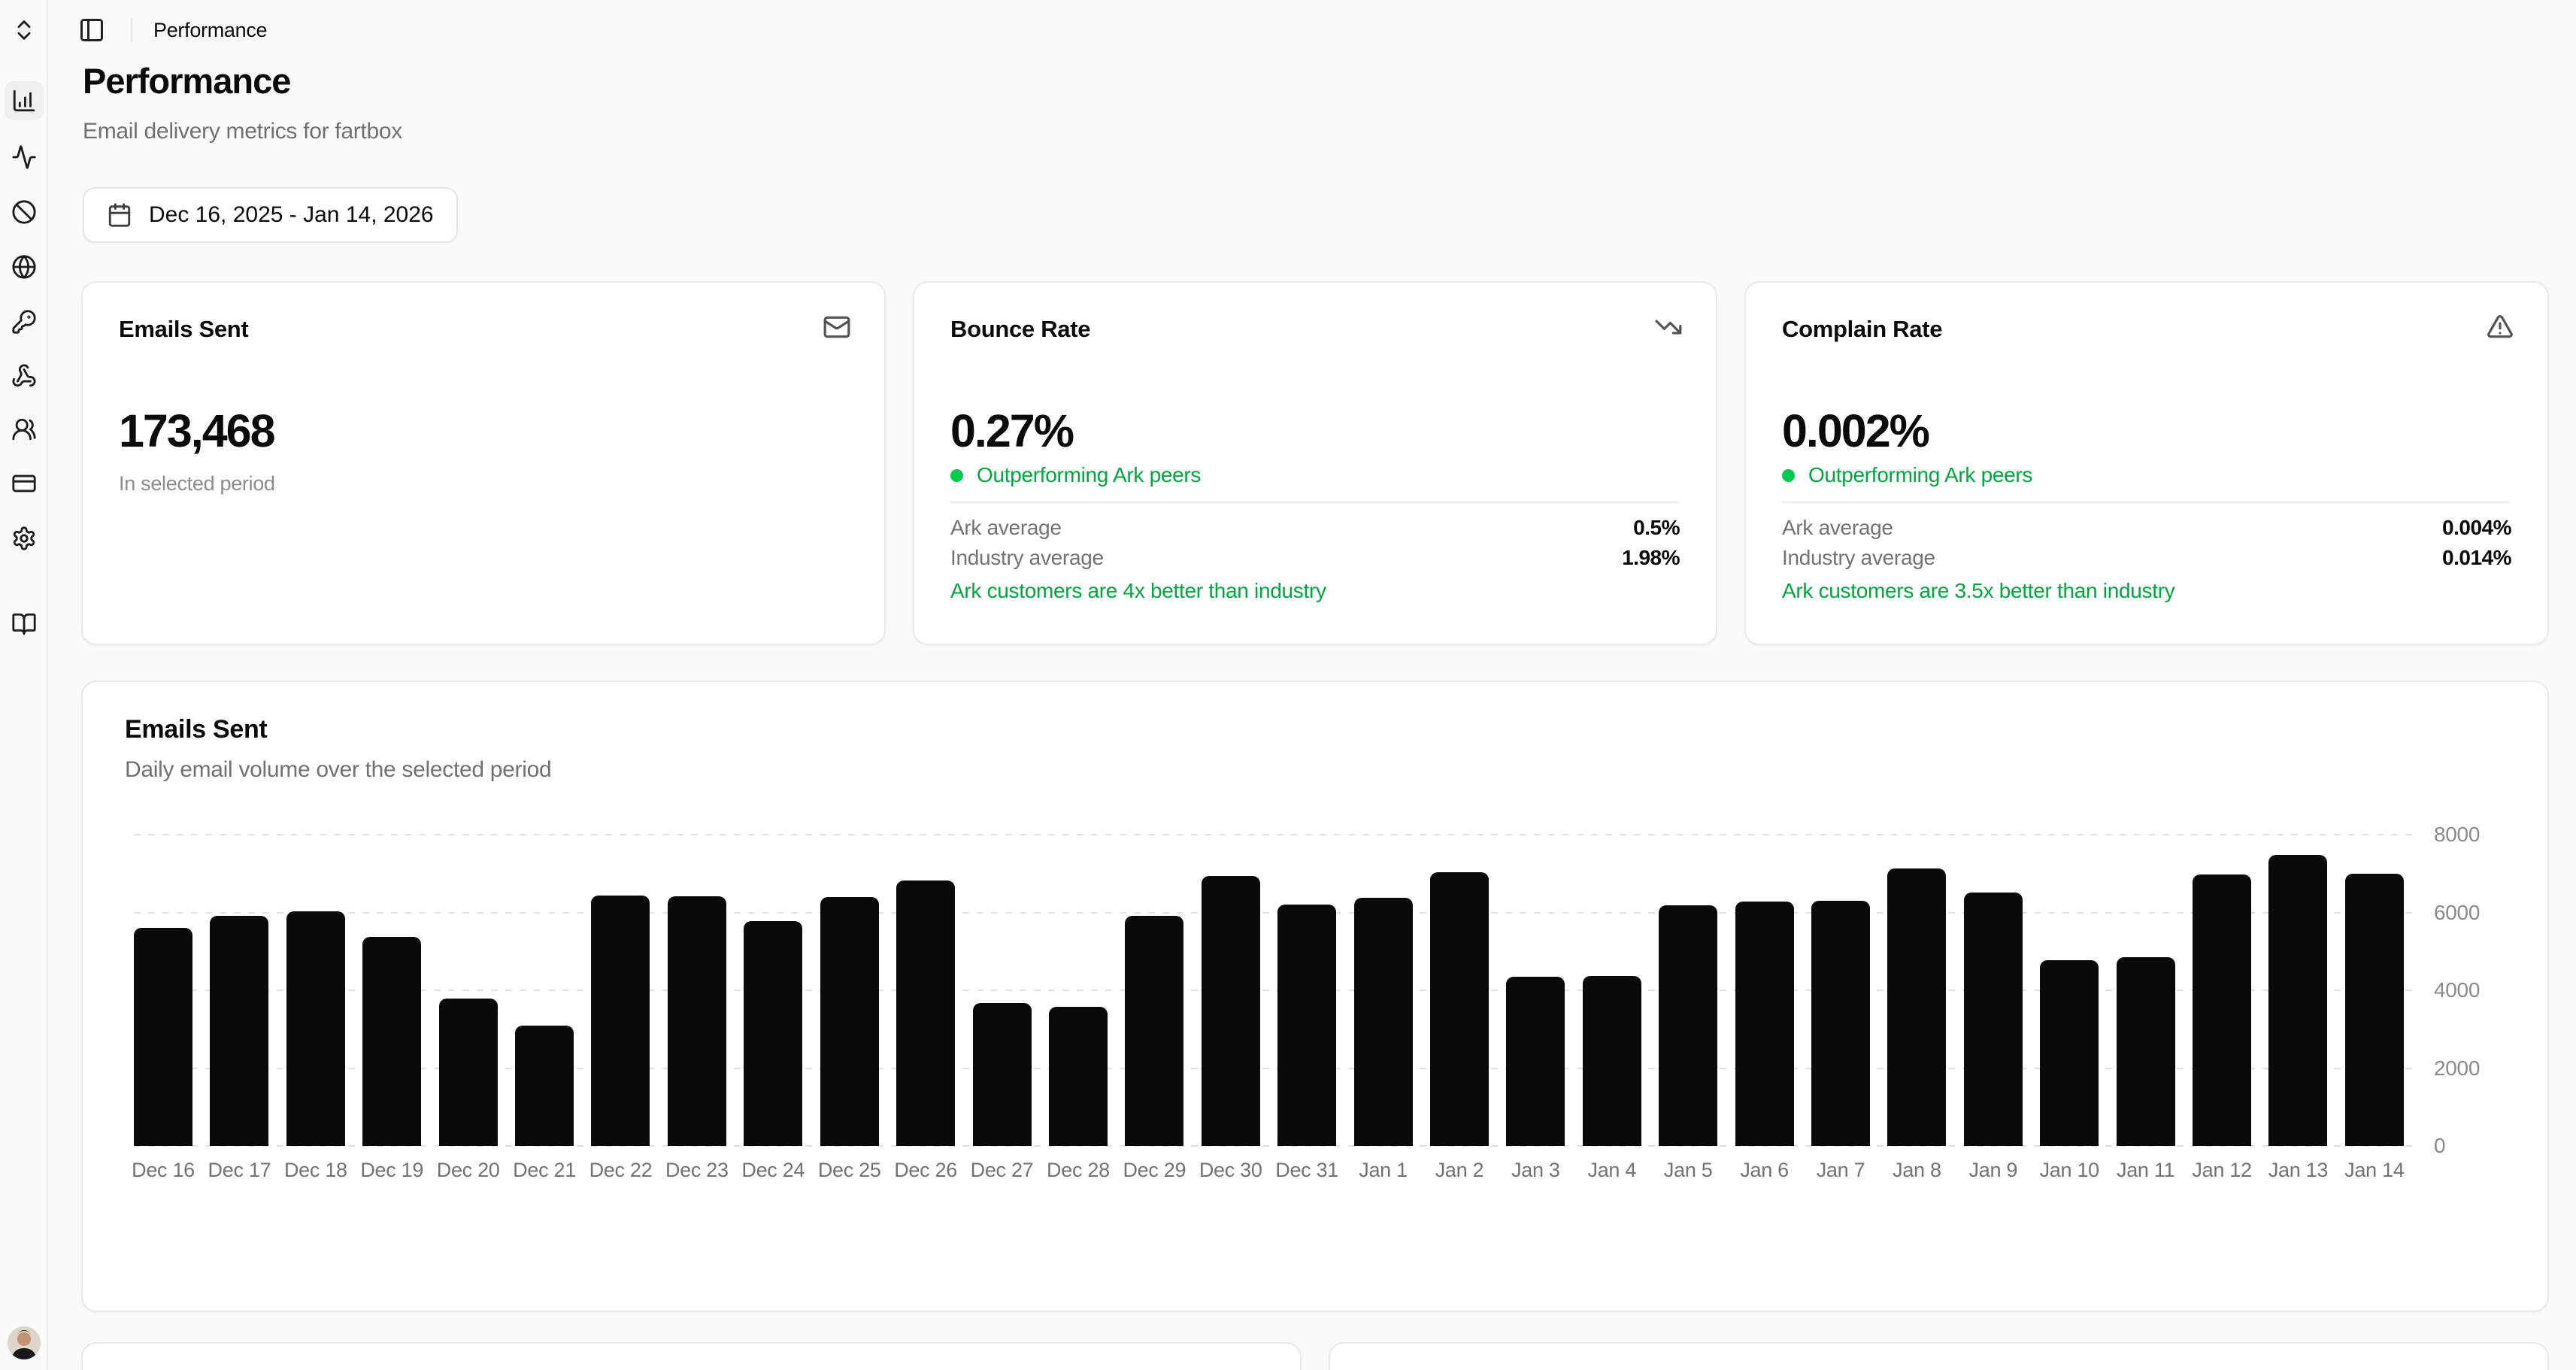 This screenshot has height=1370, width=2576. I want to click on chart-column-icon, so click(24, 101).